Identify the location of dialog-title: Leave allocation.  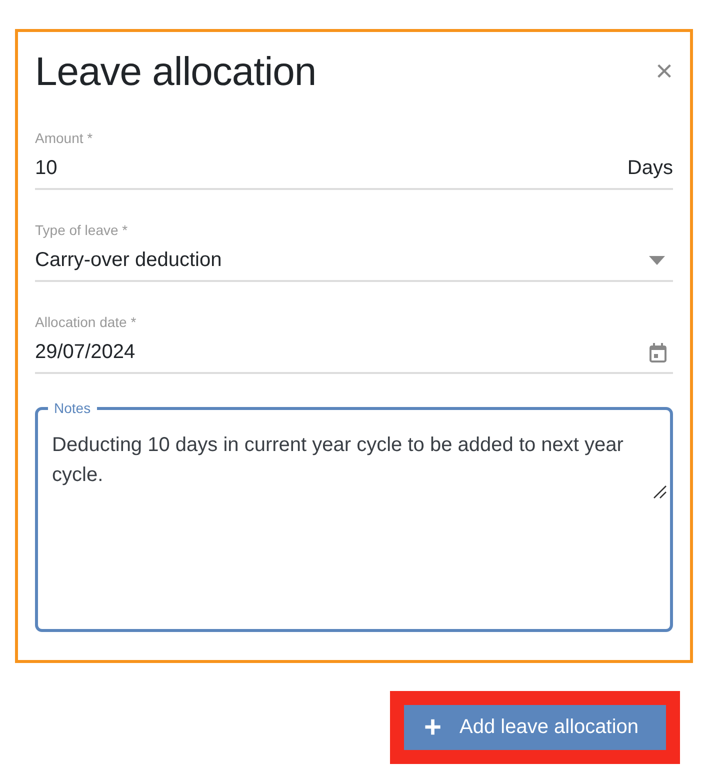
(175, 72).